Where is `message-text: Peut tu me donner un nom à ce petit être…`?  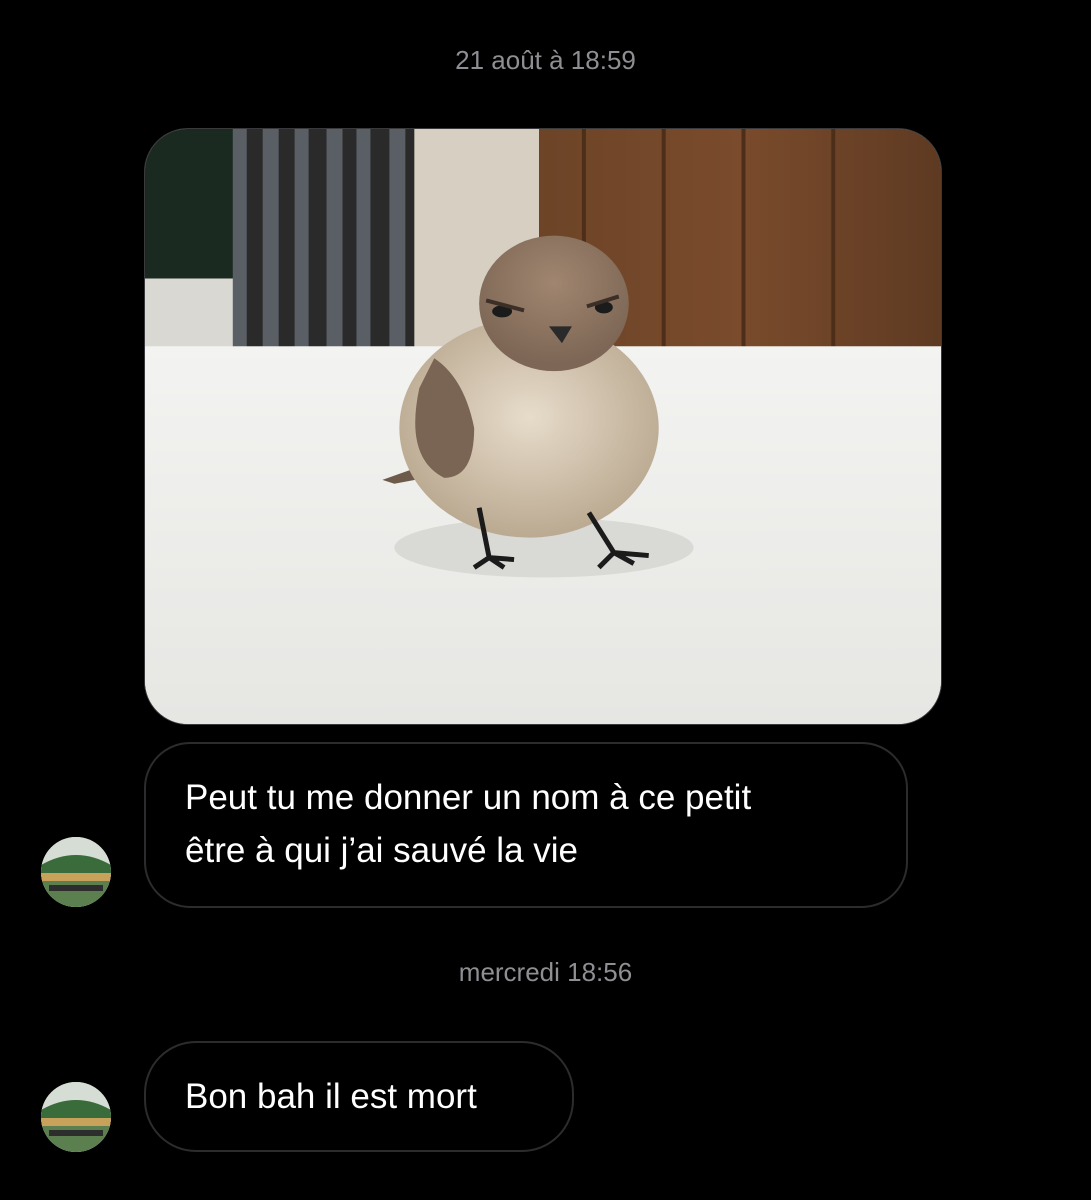 message-text: Peut tu me donner un nom à ce petit être… is located at coordinates (468, 824).